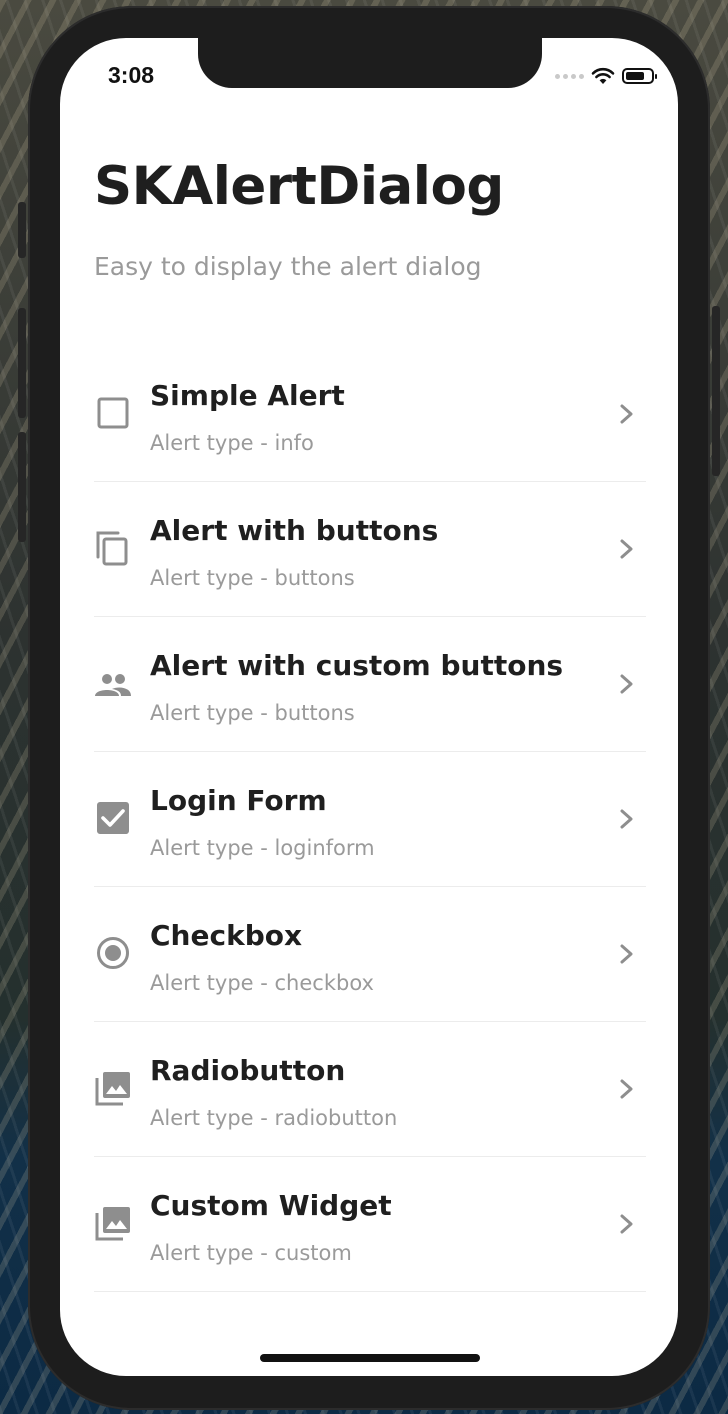 This screenshot has height=1414, width=728. What do you see at coordinates (288, 266) in the screenshot?
I see `page-subtitle: Easy to display the alert dialog` at bounding box center [288, 266].